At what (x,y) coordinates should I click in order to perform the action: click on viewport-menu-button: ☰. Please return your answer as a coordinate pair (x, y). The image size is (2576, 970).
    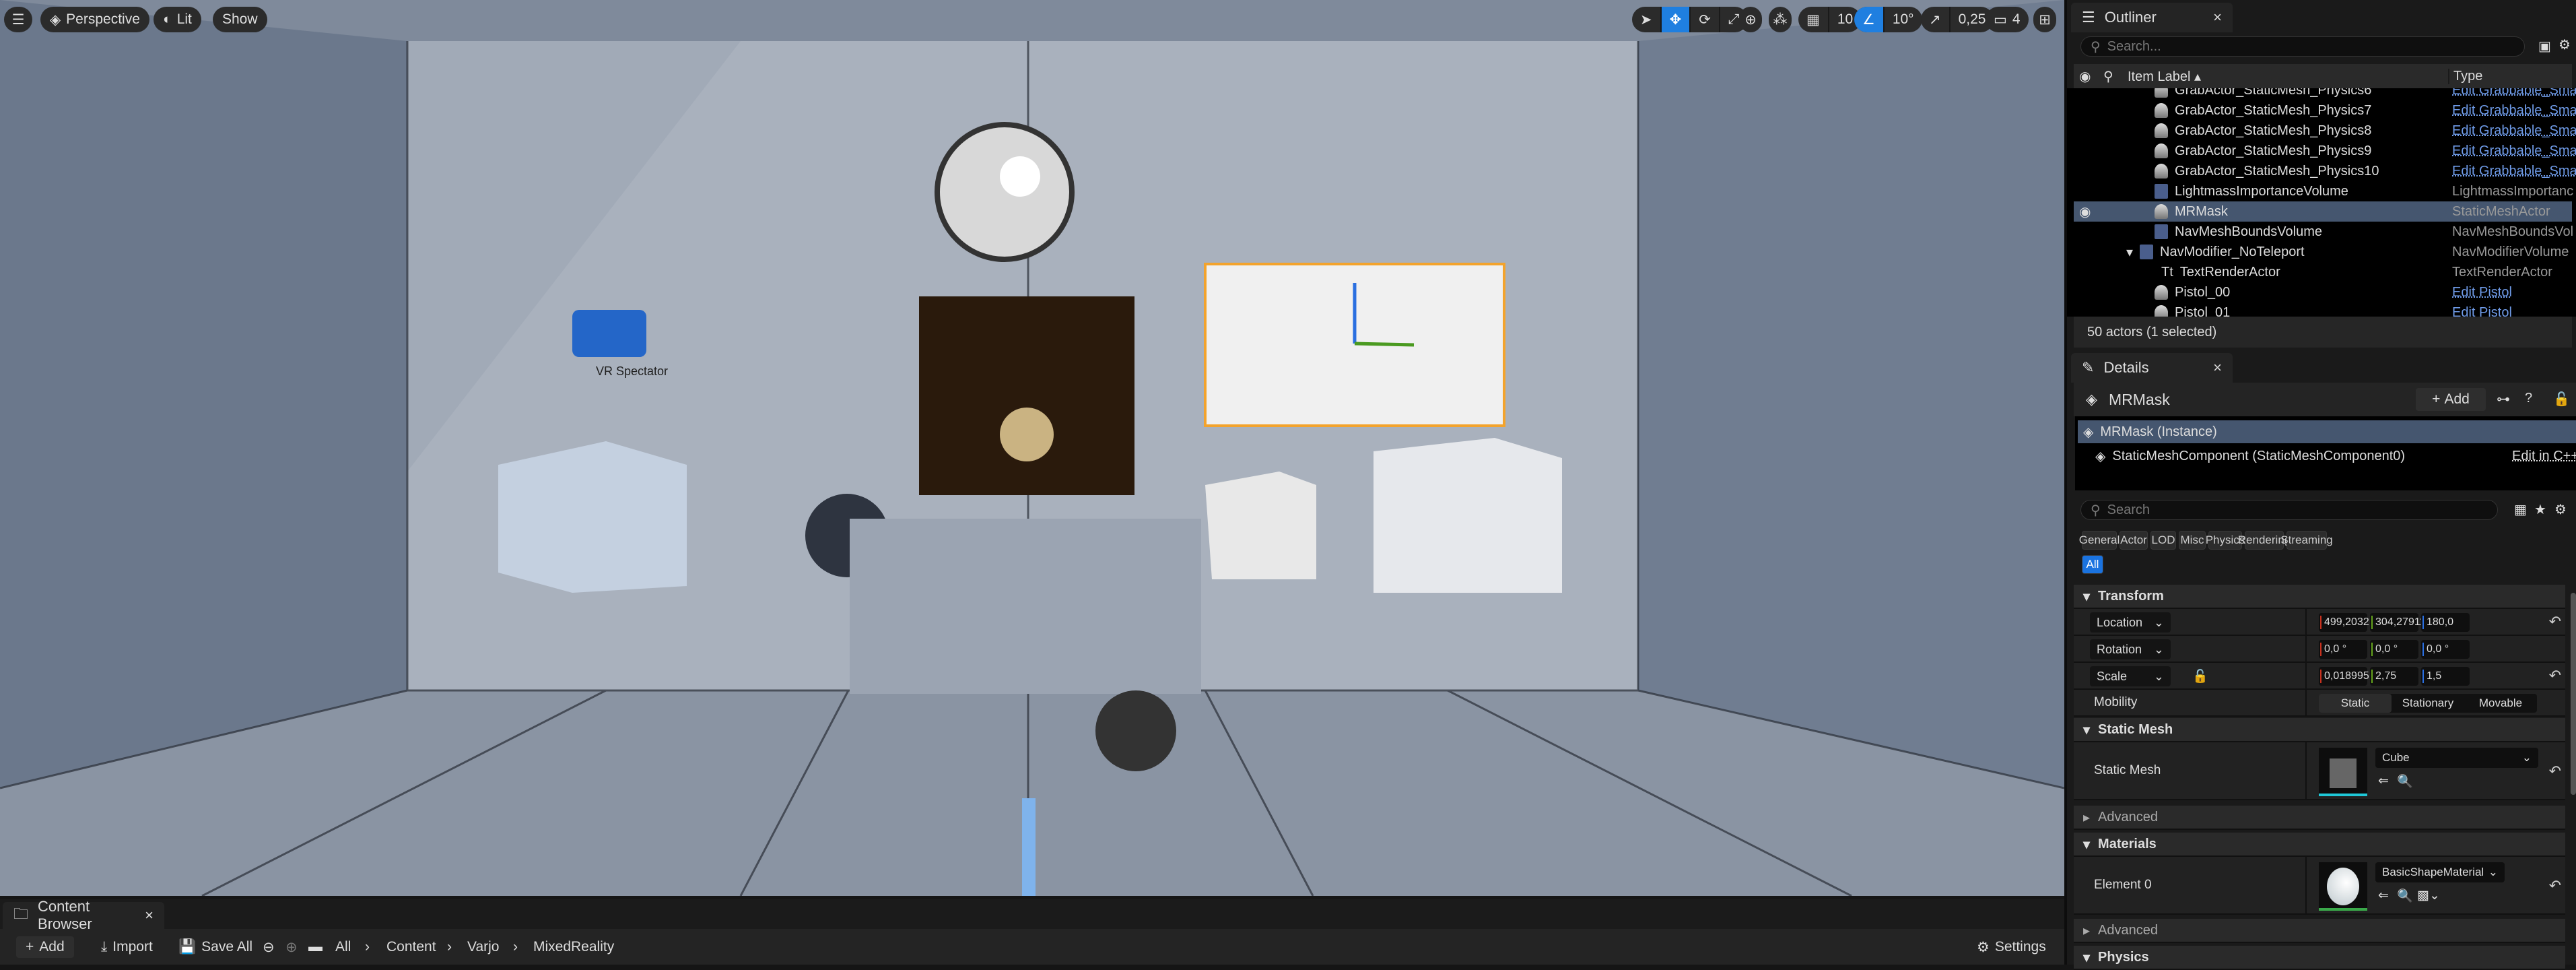
    Looking at the image, I should click on (18, 19).